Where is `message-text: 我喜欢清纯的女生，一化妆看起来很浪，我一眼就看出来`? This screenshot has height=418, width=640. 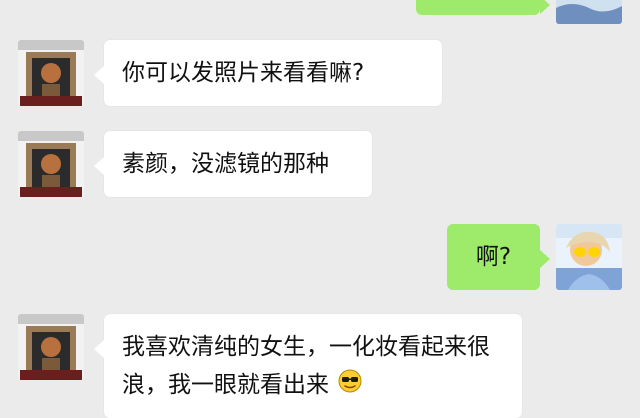
message-text: 我喜欢清纯的女生，一化妆看起来很浪，我一眼就看出来 is located at coordinates (306, 366).